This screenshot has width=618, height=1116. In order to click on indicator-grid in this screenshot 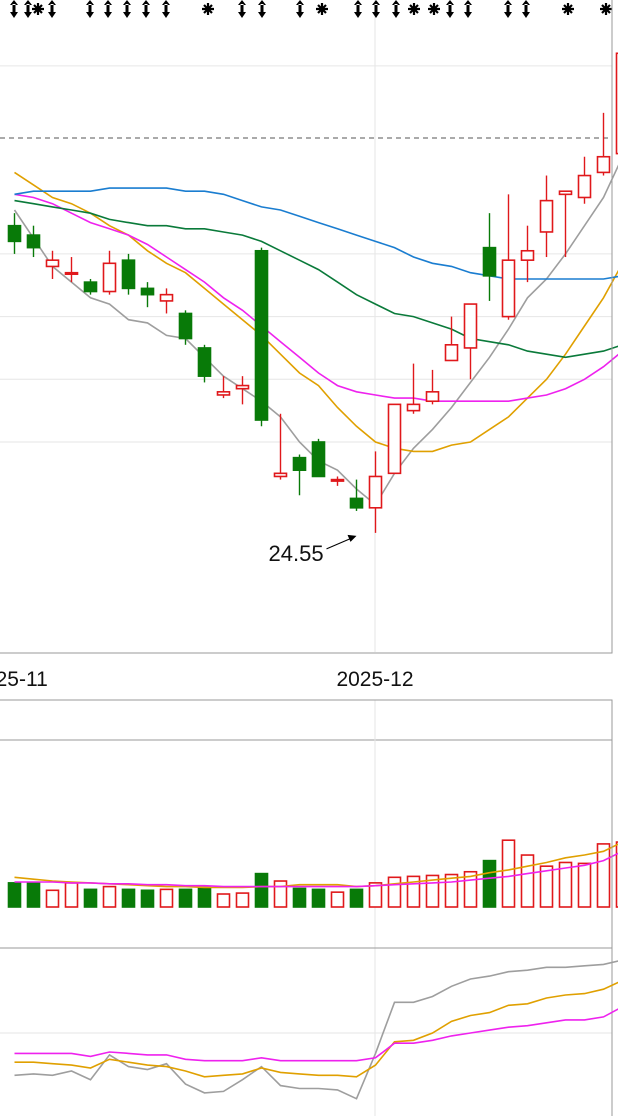, I will do `click(306, 1032)`.